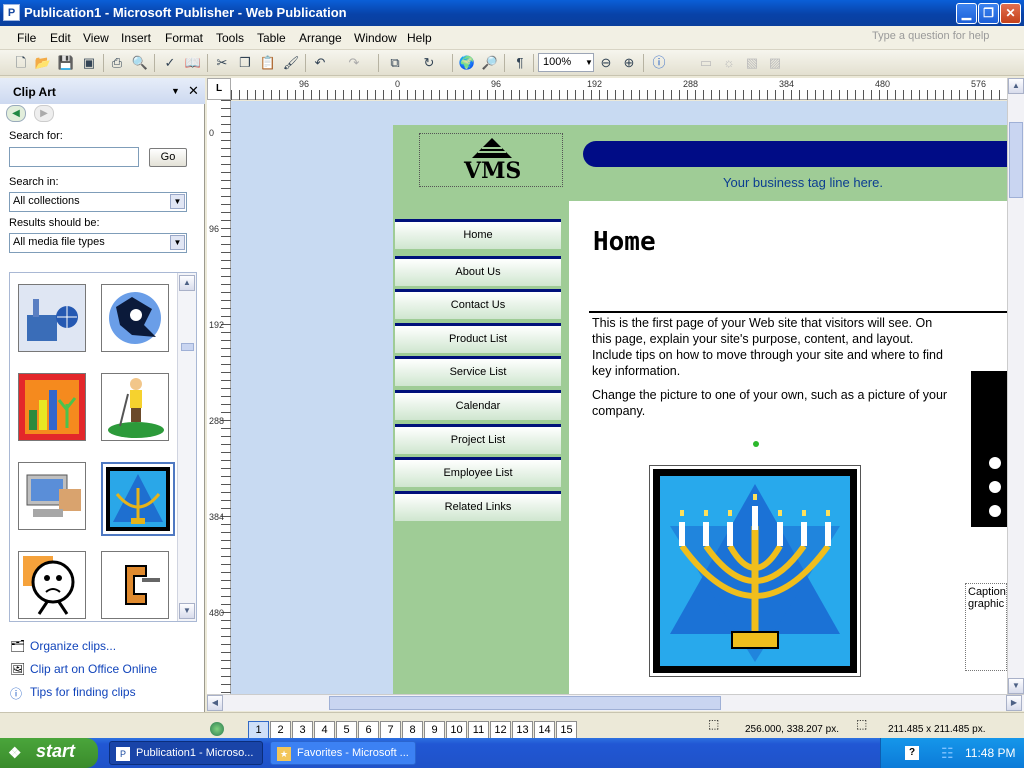 This screenshot has width=1024, height=768. What do you see at coordinates (456, 730) in the screenshot?
I see `page-button-10: 10` at bounding box center [456, 730].